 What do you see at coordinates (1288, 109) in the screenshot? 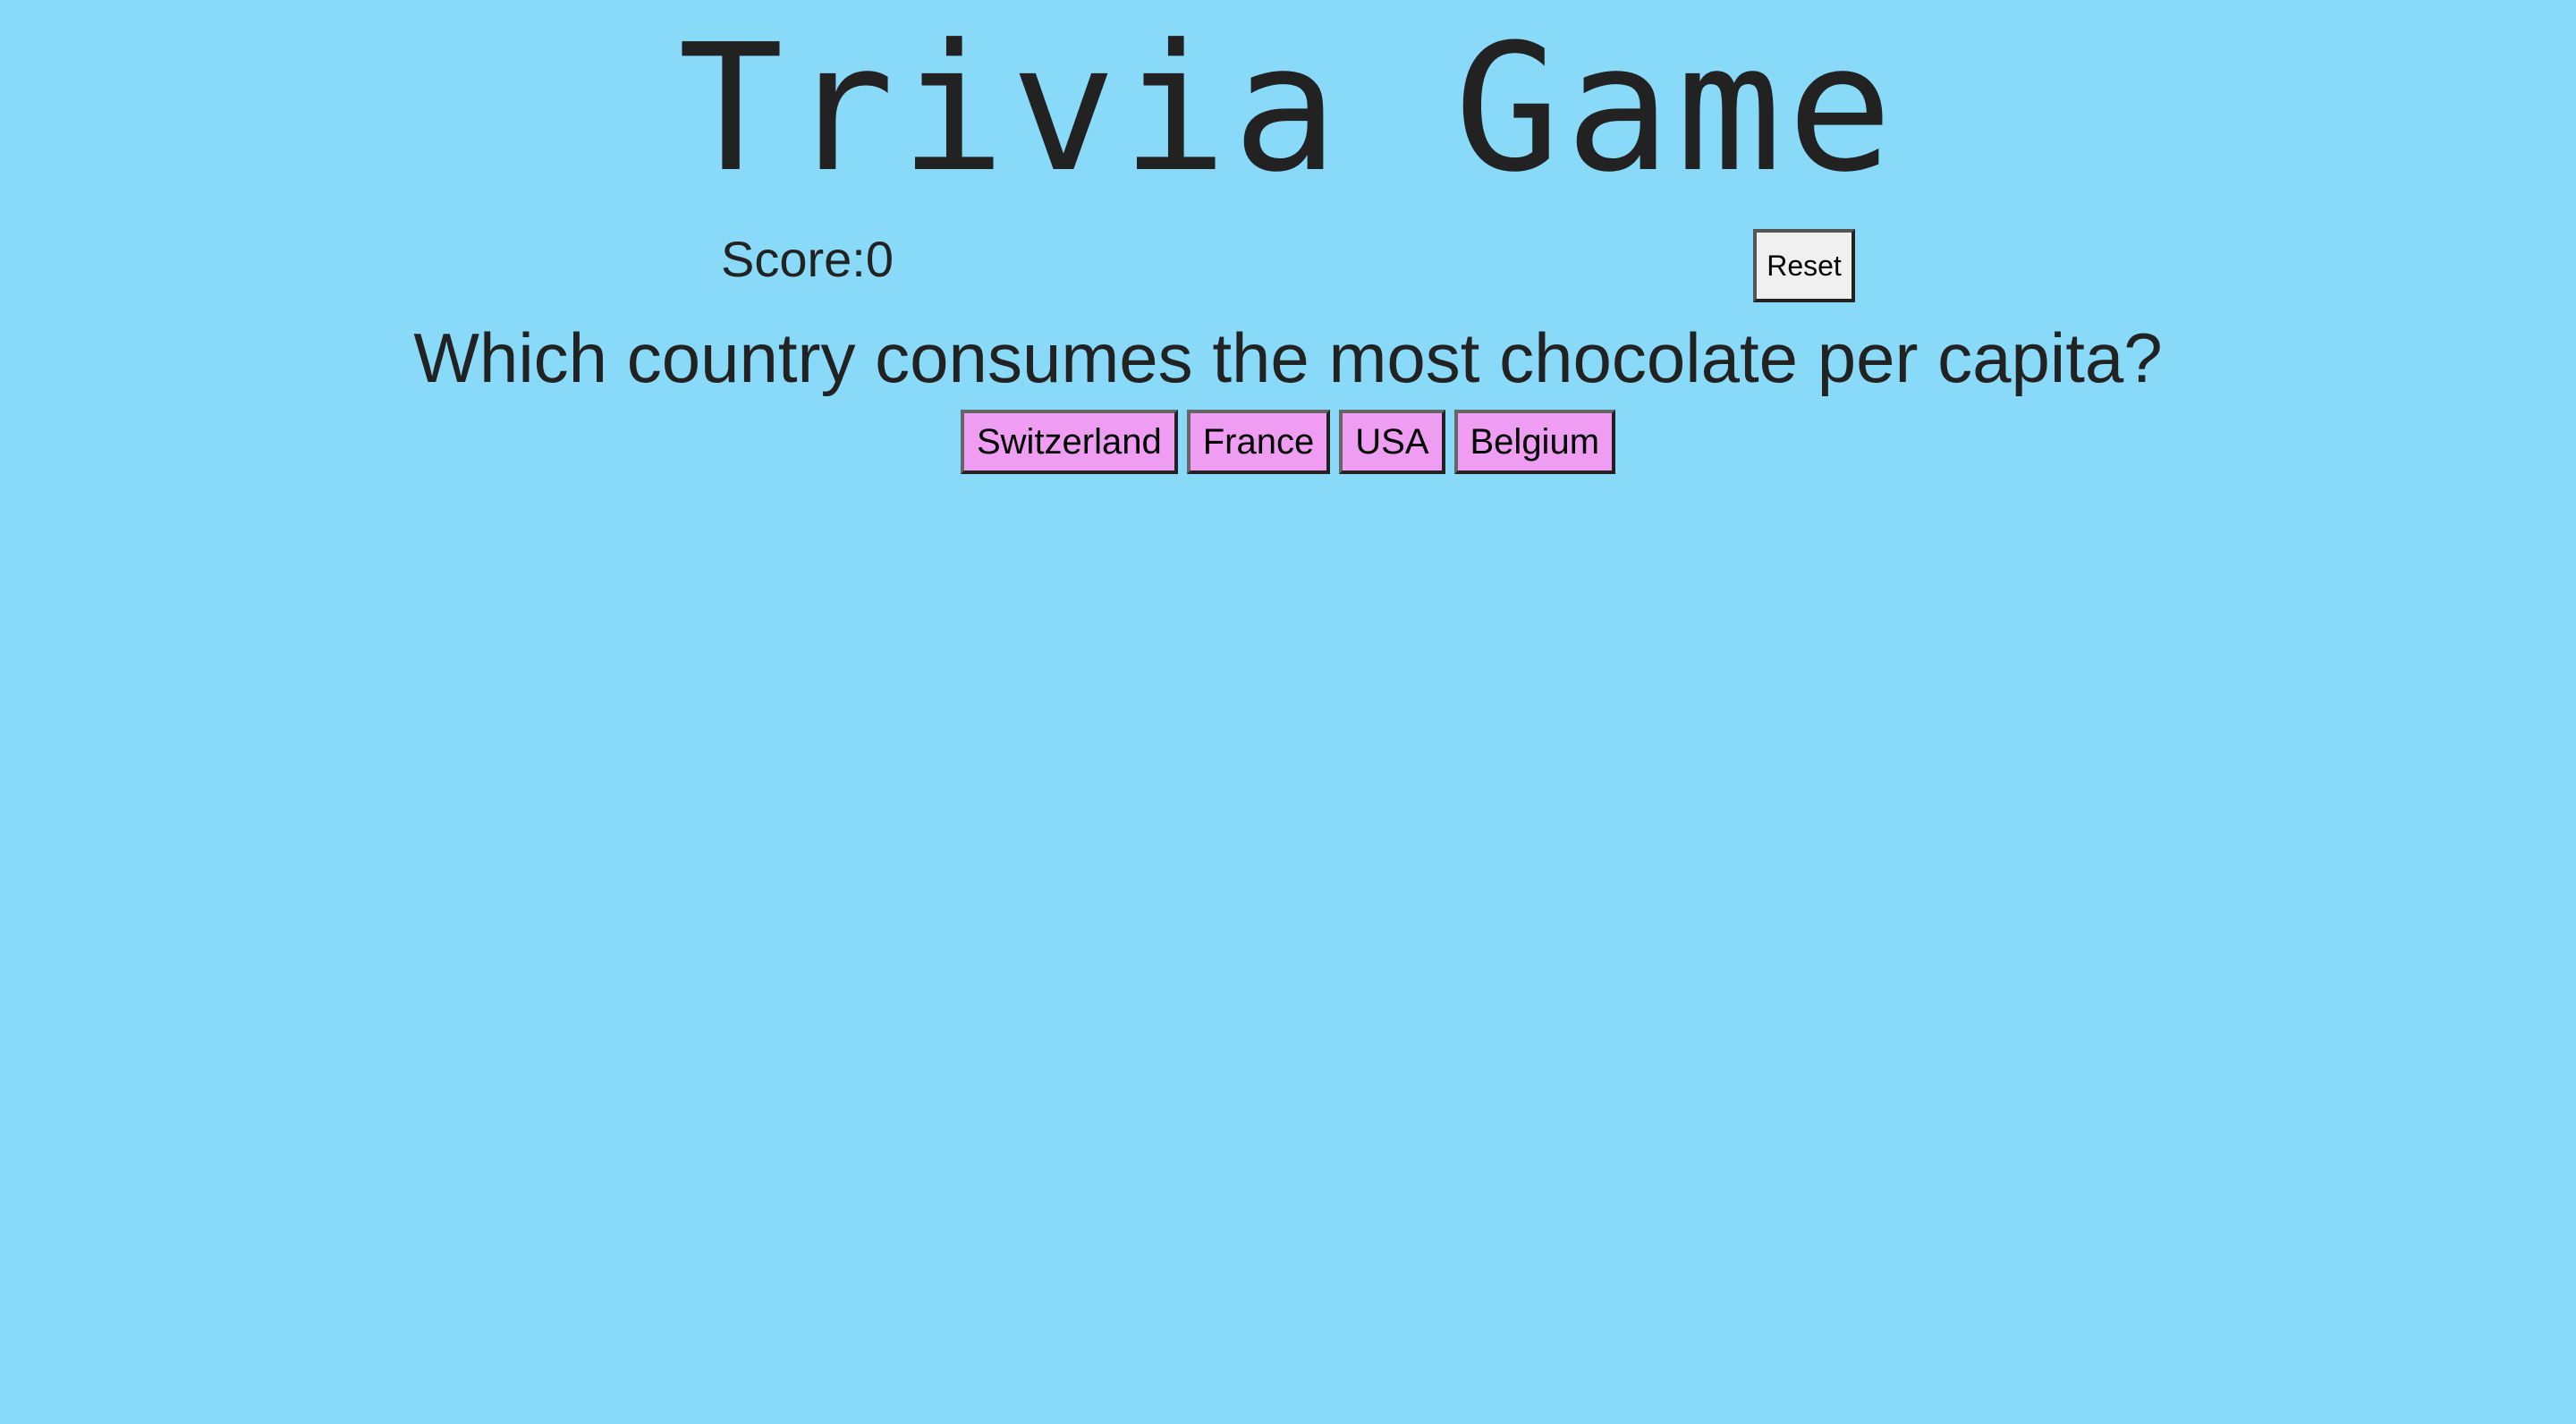
I see `page-title: Trivia Game` at bounding box center [1288, 109].